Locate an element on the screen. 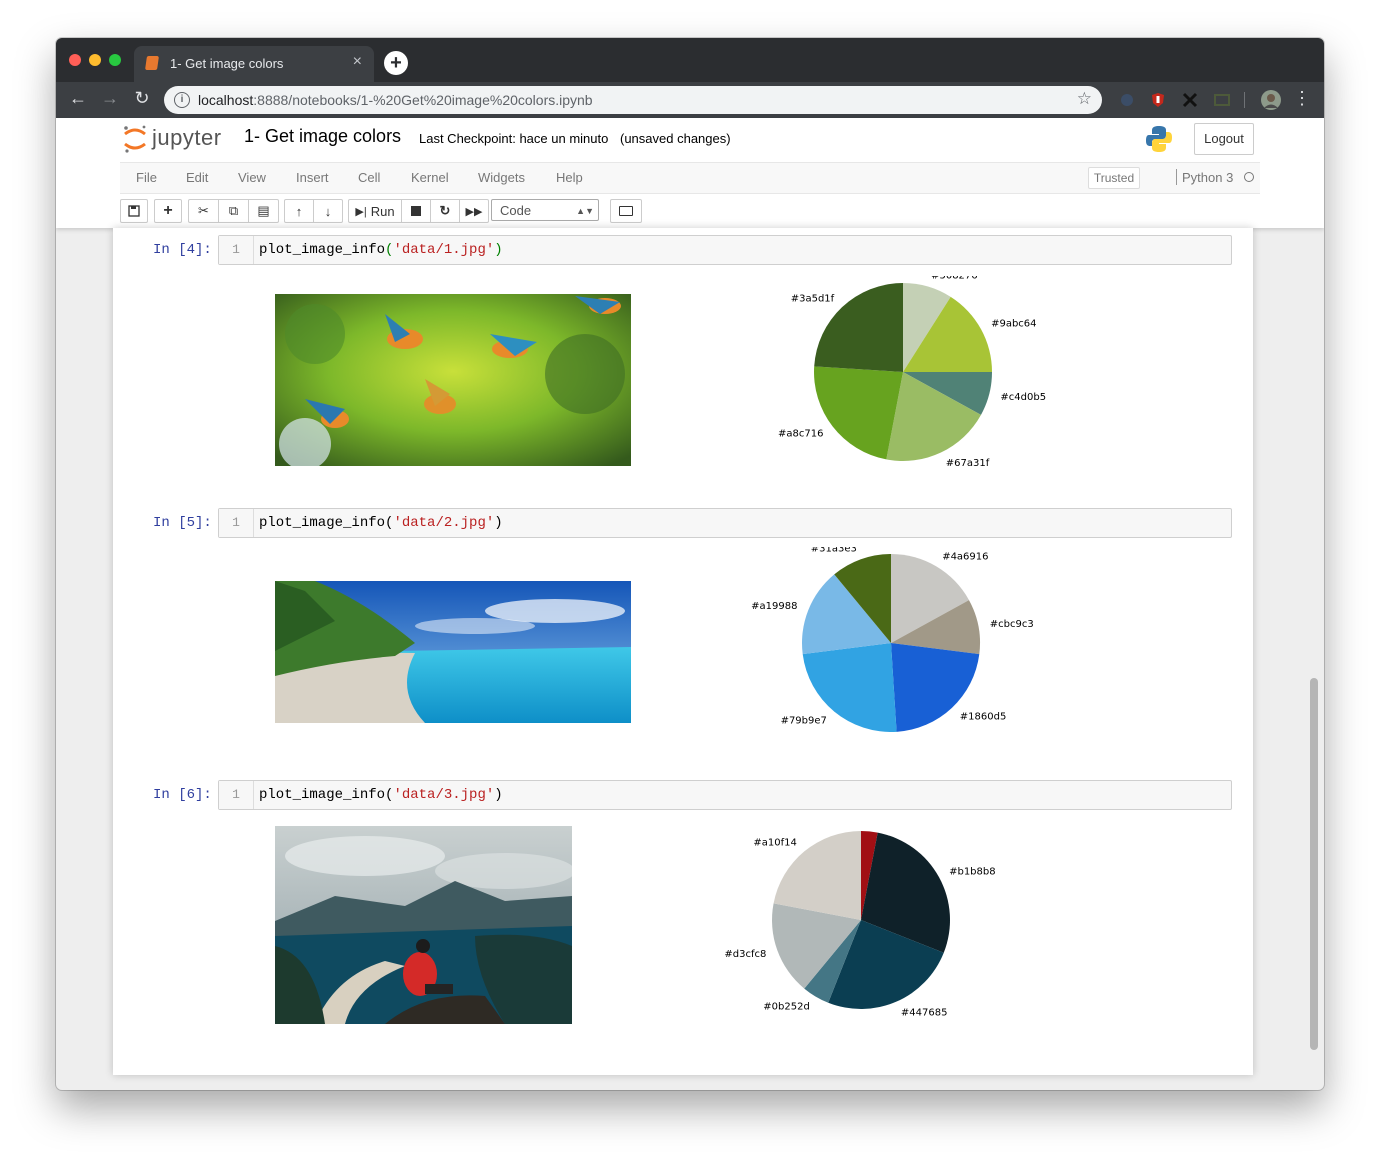 The height and width of the screenshot is (1164, 1380). run-button: ▶| Run is located at coordinates (375, 211).